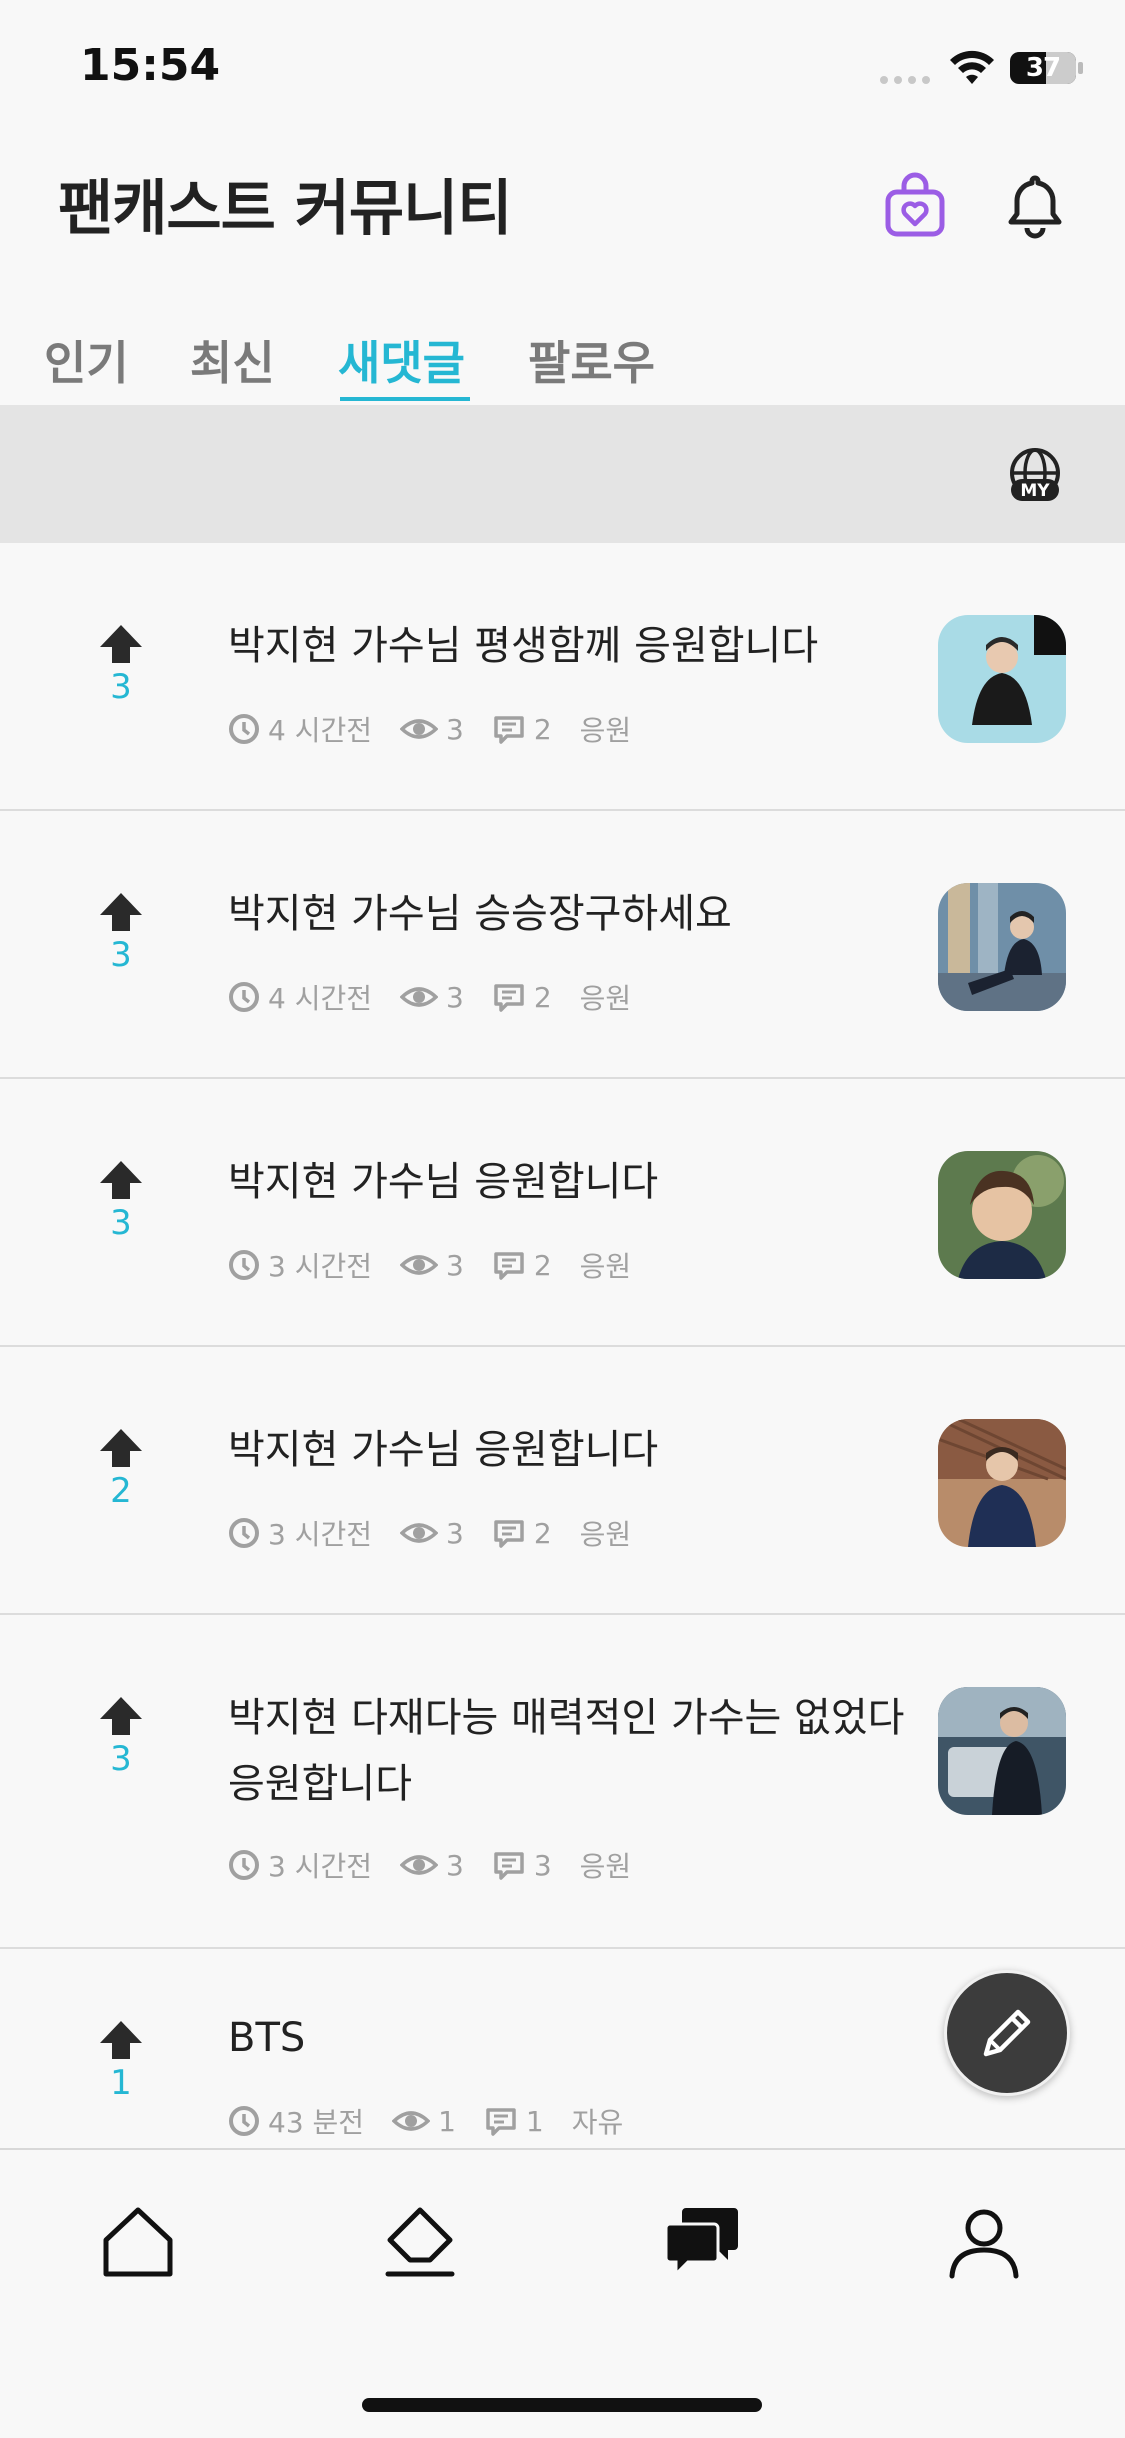  What do you see at coordinates (562, 474) in the screenshot?
I see `filter-bar: MY` at bounding box center [562, 474].